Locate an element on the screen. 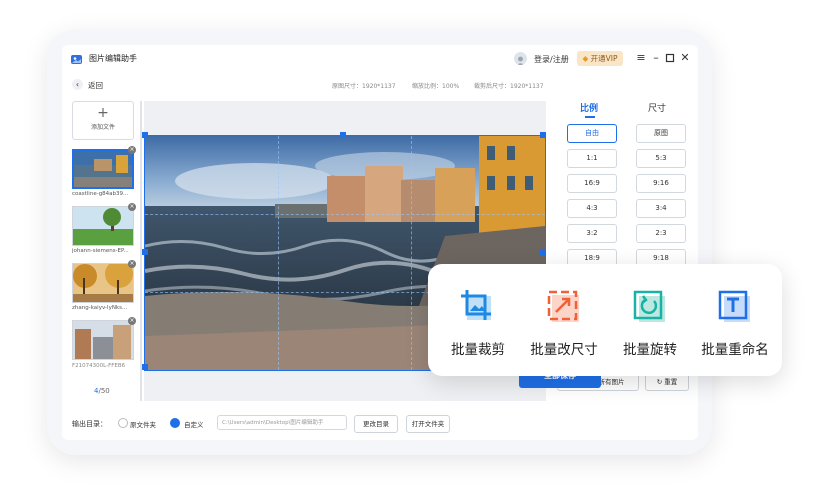 Image resolution: width=818 pixels, height=500 pixels. output-label: 输出目录： is located at coordinates (89, 424).